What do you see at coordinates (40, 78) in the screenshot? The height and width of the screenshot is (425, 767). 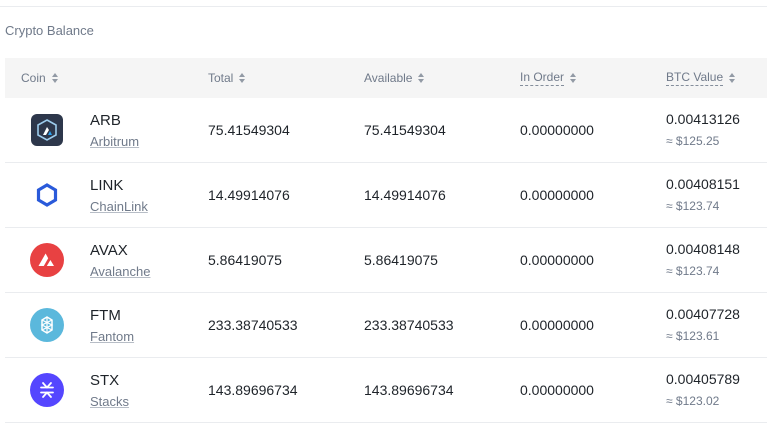 I see `header-coin: Coin` at bounding box center [40, 78].